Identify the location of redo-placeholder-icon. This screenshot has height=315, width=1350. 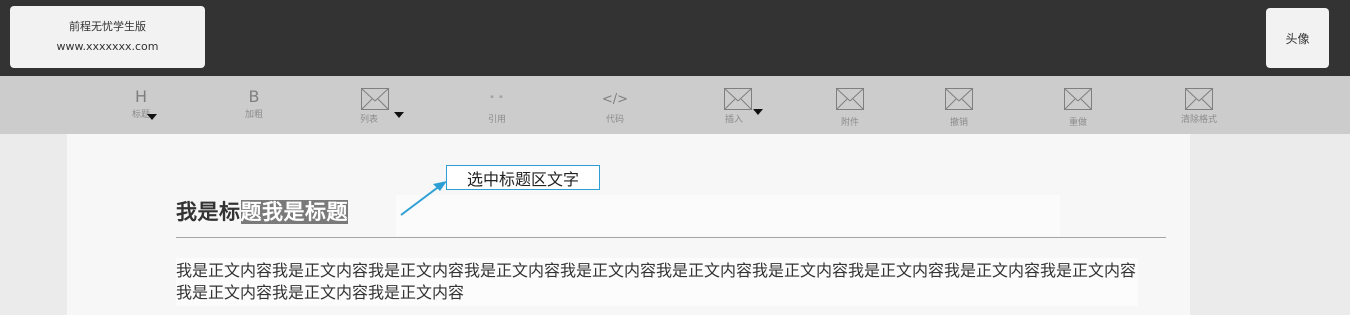
(1078, 99).